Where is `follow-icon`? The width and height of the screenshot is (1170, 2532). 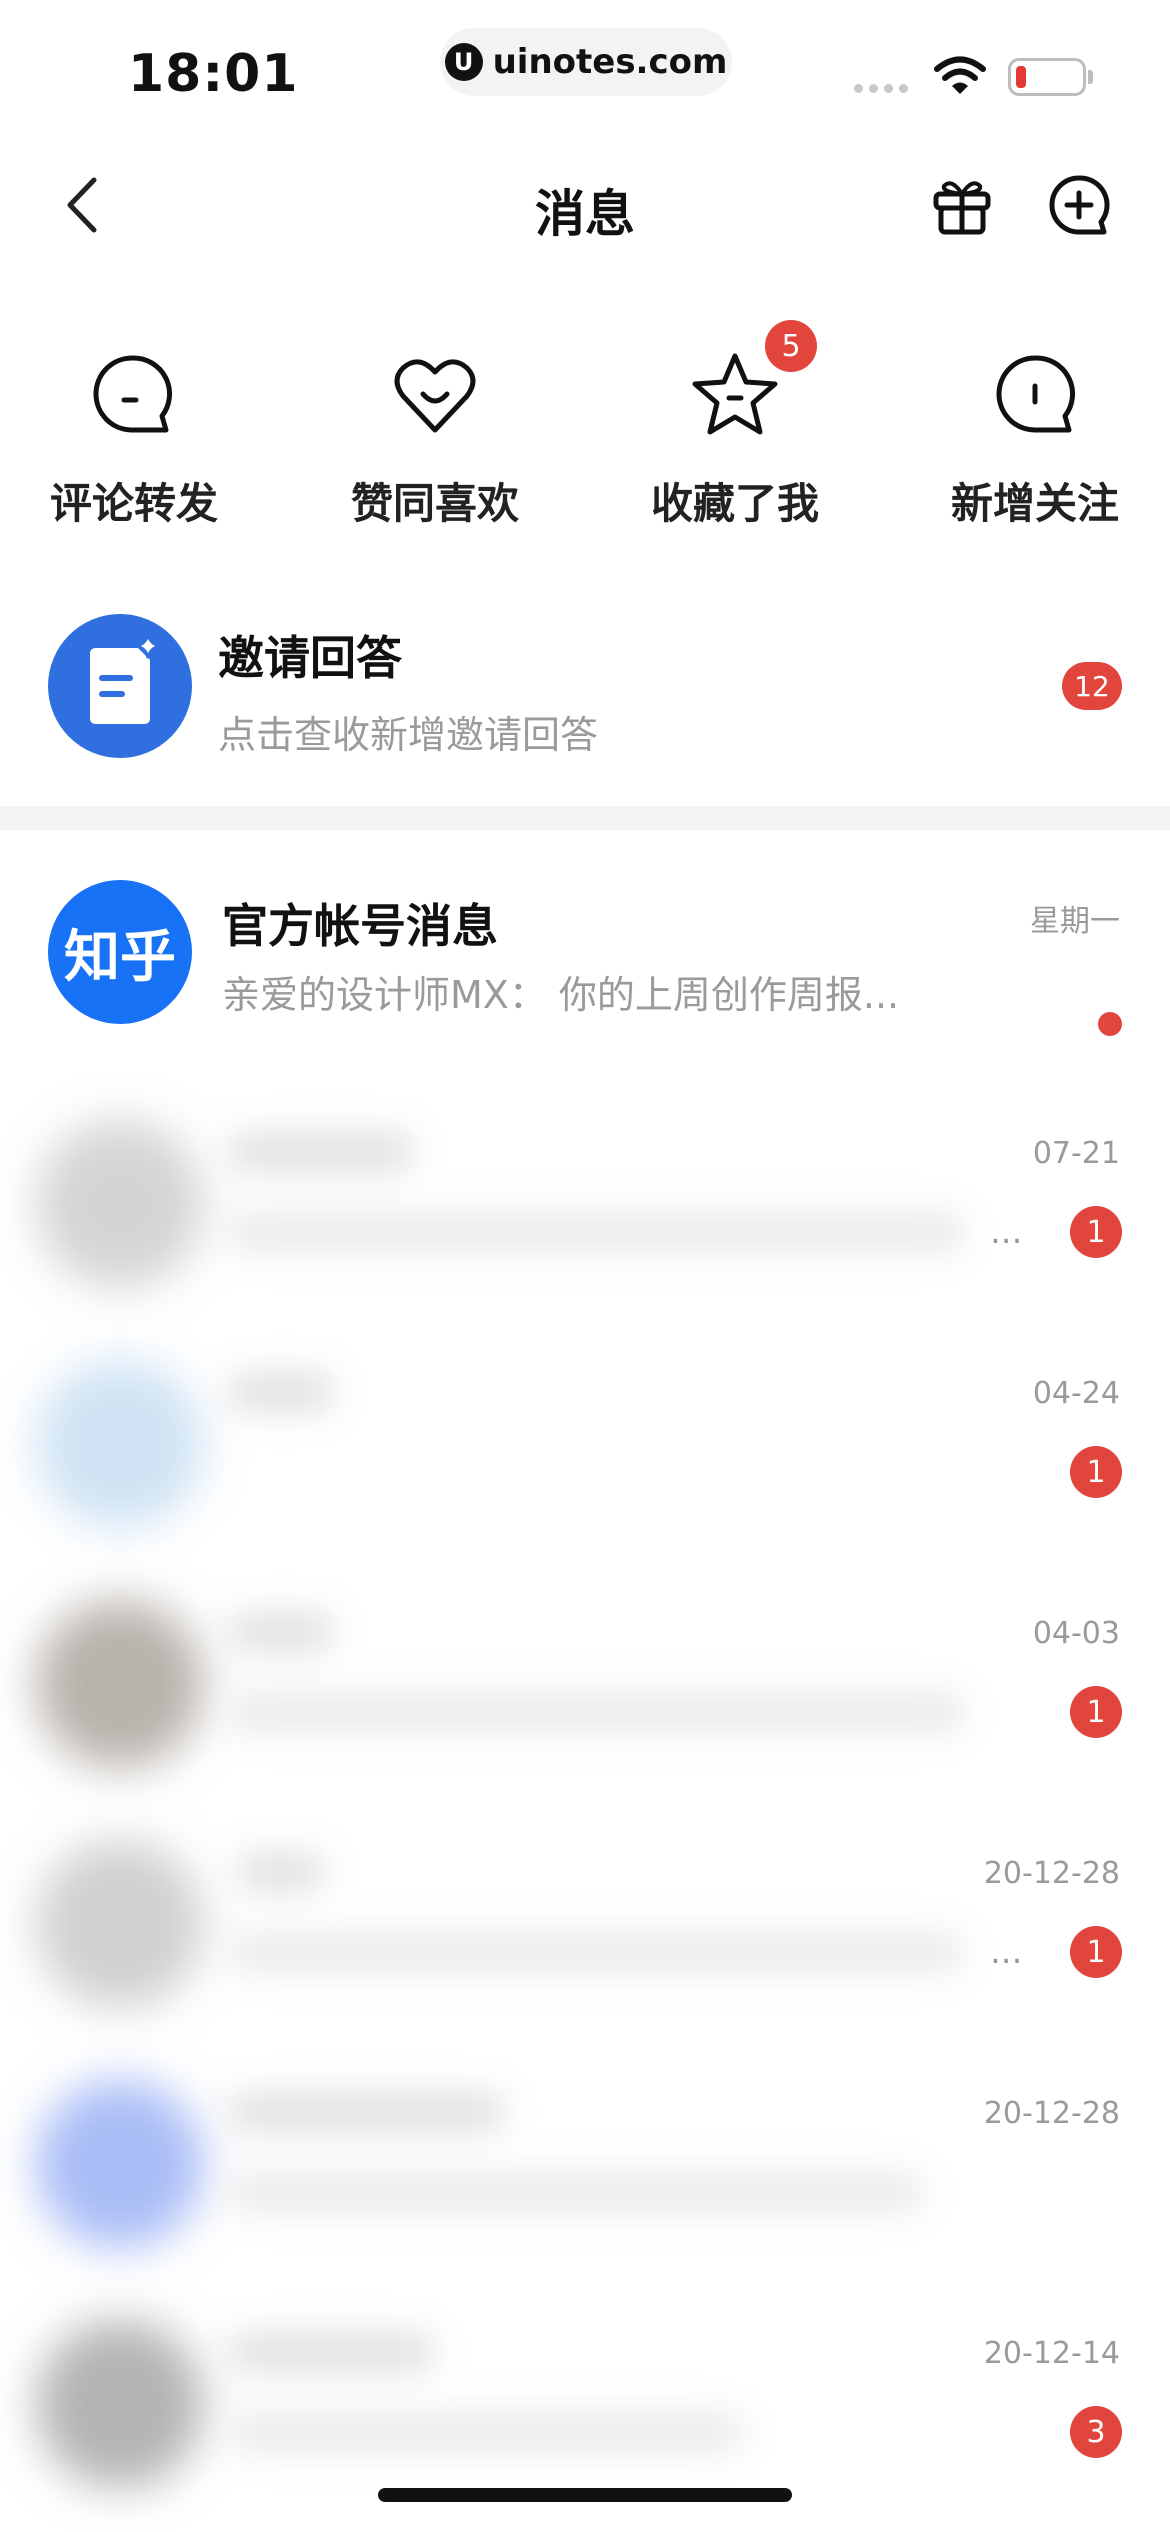
follow-icon is located at coordinates (1036, 394).